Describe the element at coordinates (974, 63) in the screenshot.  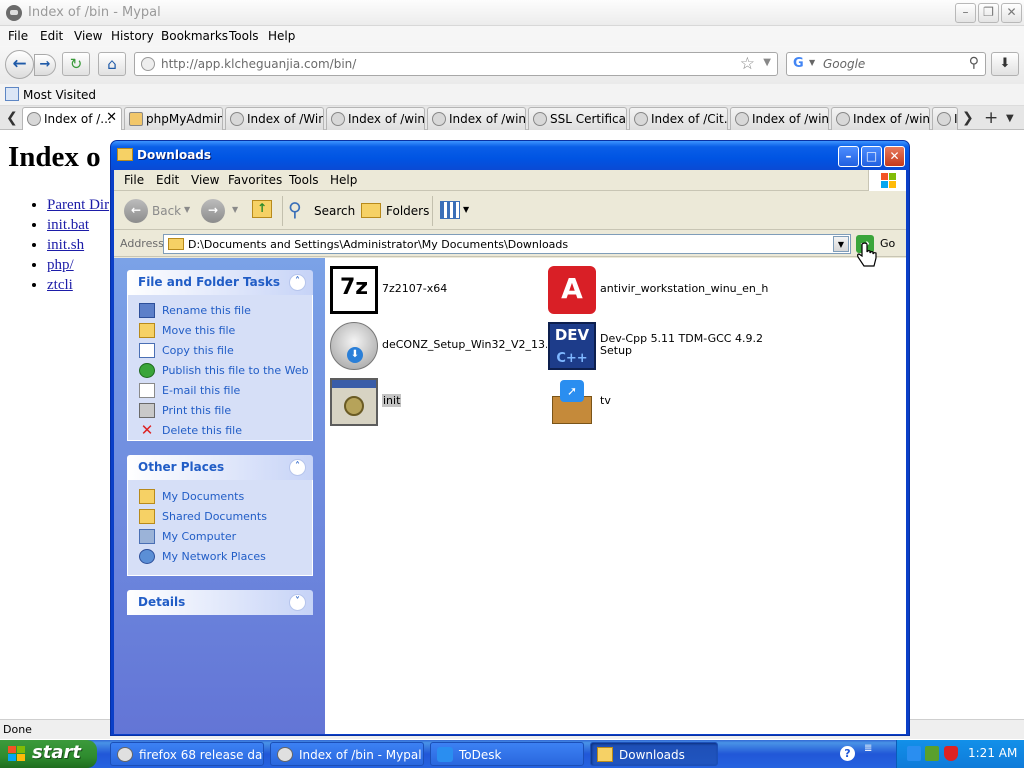
I see `search-icon: ⚲` at that location.